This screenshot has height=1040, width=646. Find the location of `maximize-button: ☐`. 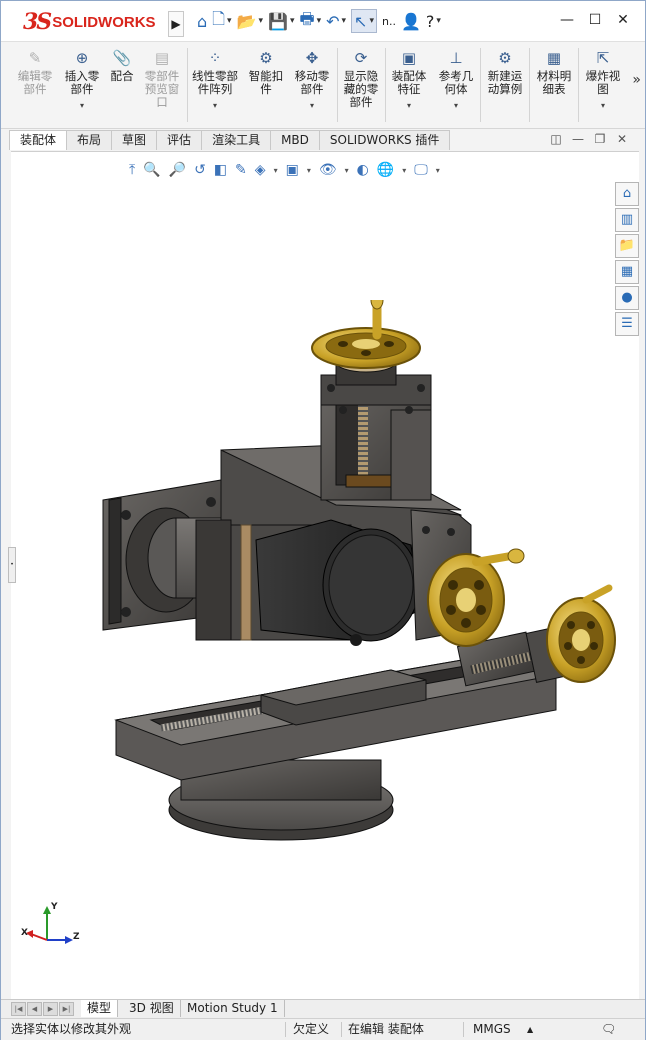

maximize-button: ☐ is located at coordinates (595, 20).